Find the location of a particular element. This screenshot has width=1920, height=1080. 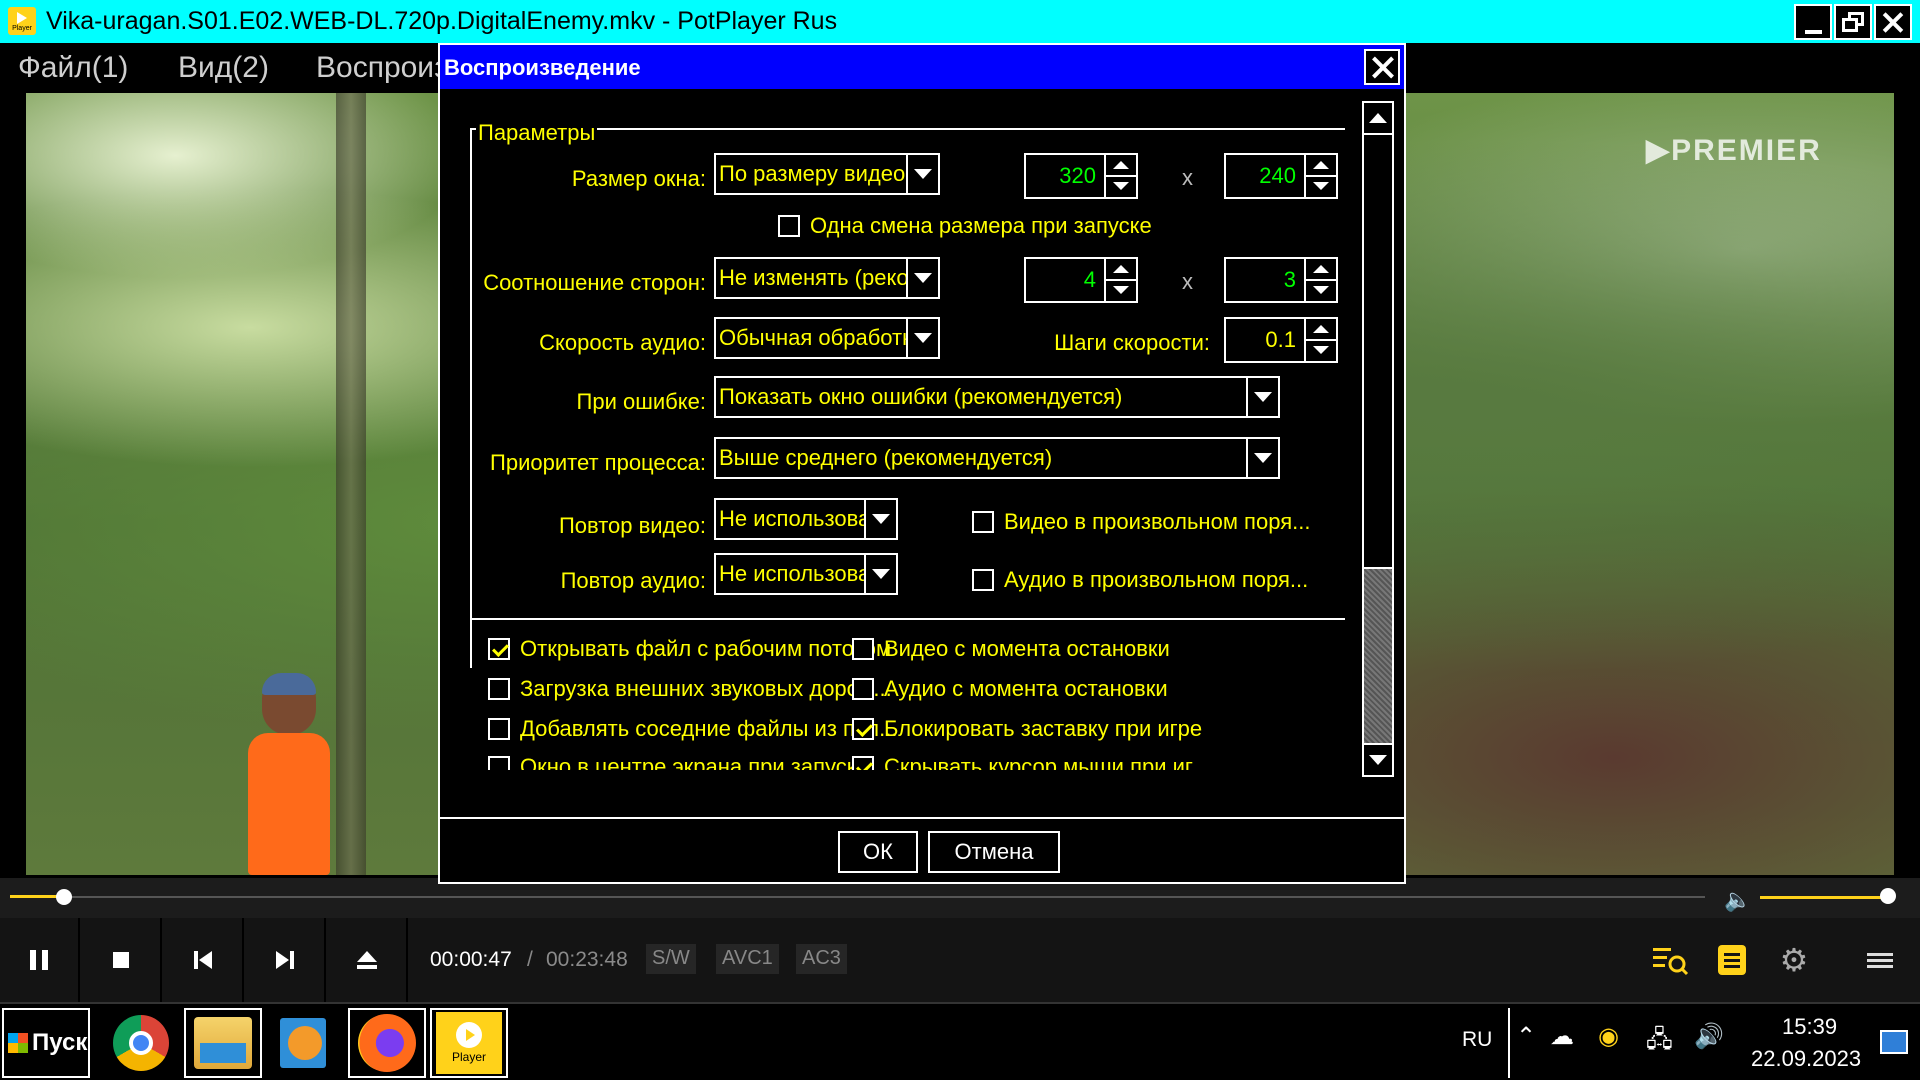

on-error-select: Показать окно ошибки (рекомендуется) is located at coordinates (997, 397).